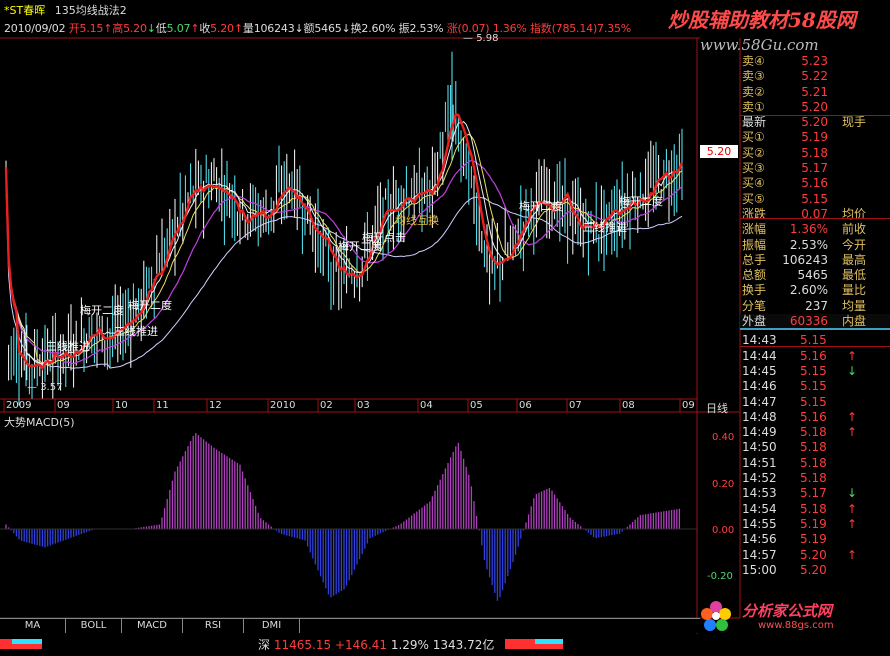 The width and height of the screenshot is (890, 656). What do you see at coordinates (641, 201) in the screenshot?
I see `annotation-10: 梅开二度` at bounding box center [641, 201].